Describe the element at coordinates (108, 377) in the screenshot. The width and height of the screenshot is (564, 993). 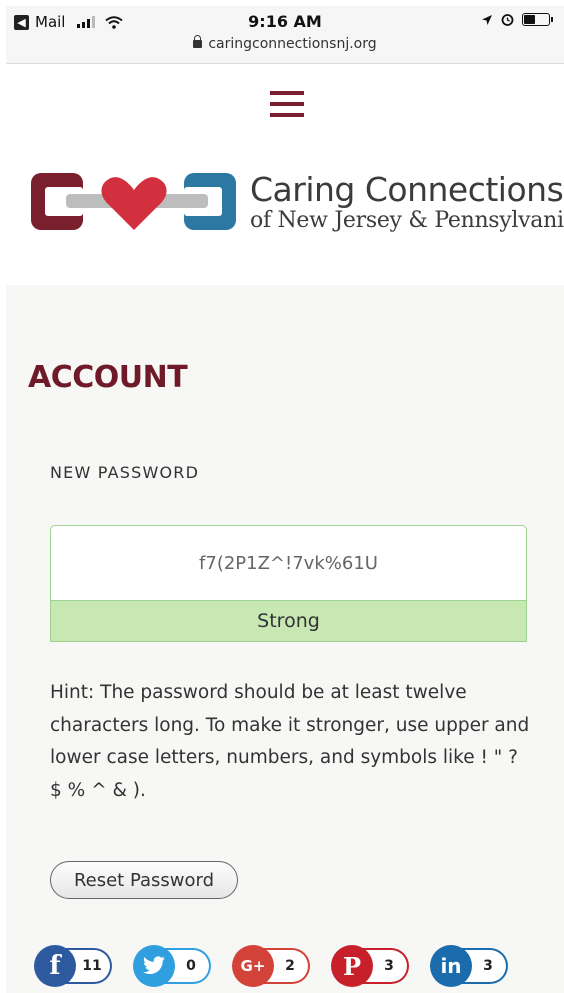
I see `page-title: ACCOUNT` at that location.